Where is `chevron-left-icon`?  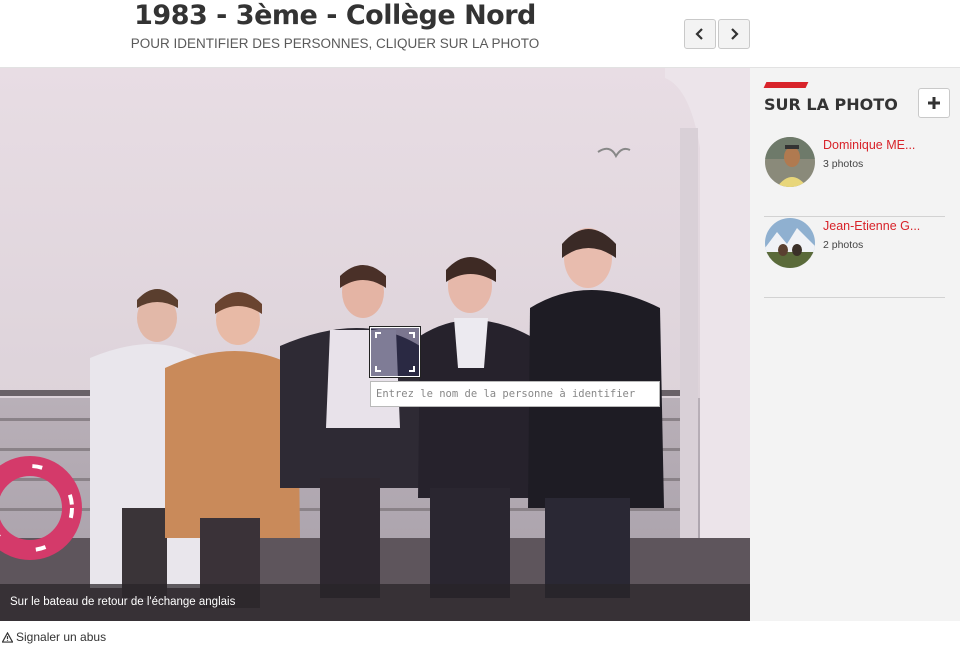 chevron-left-icon is located at coordinates (699, 34).